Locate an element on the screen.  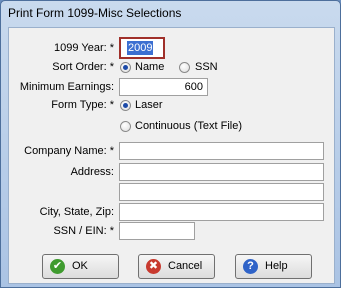
address-line2-input is located at coordinates (221, 192).